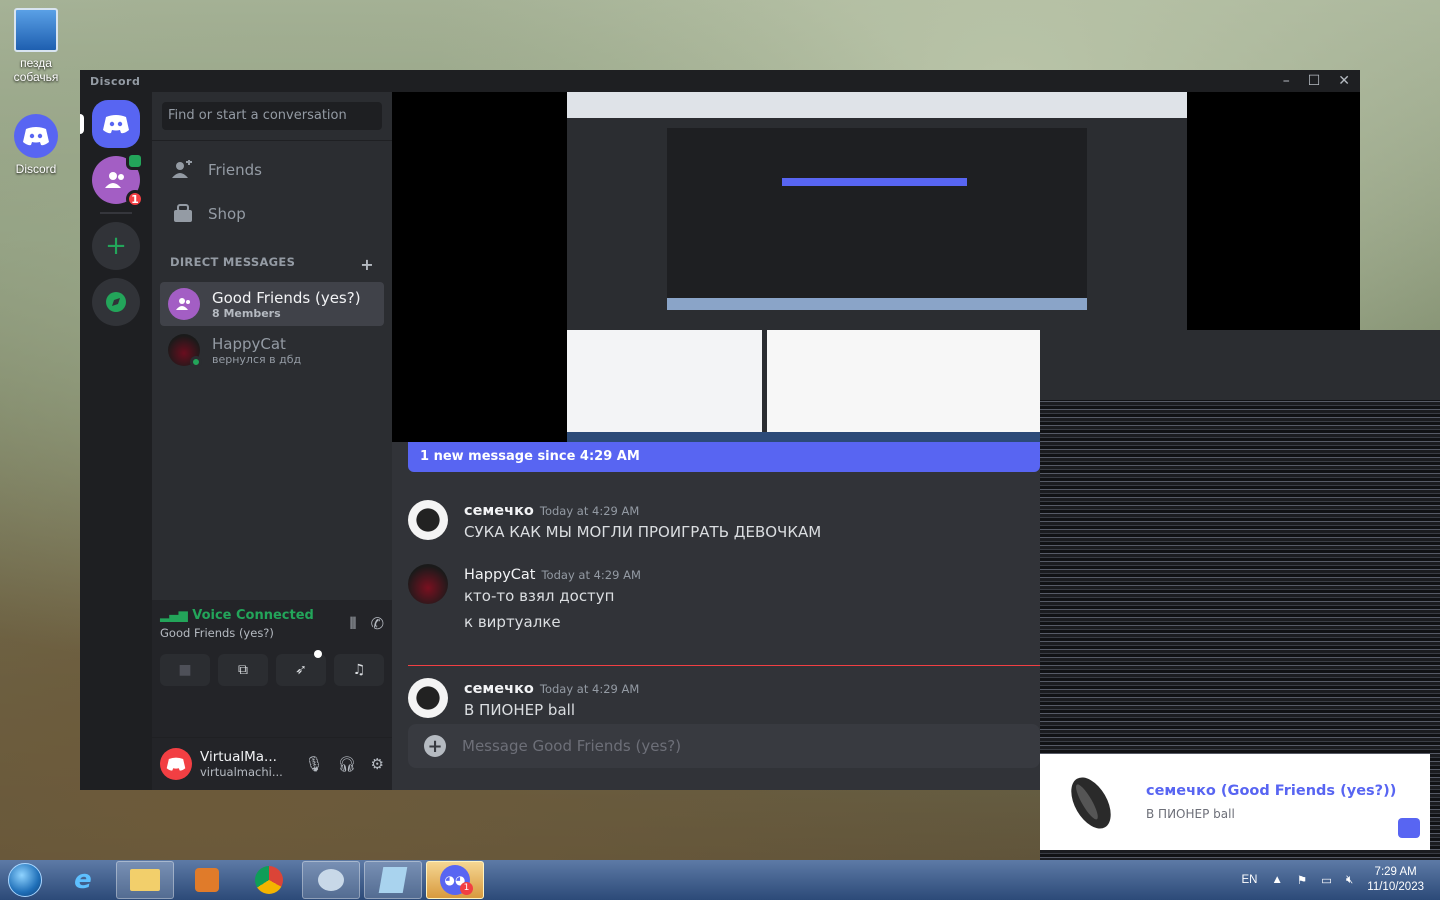 Image resolution: width=1440 pixels, height=900 pixels. What do you see at coordinates (207, 880) in the screenshot?
I see `taskbar-media-player` at bounding box center [207, 880].